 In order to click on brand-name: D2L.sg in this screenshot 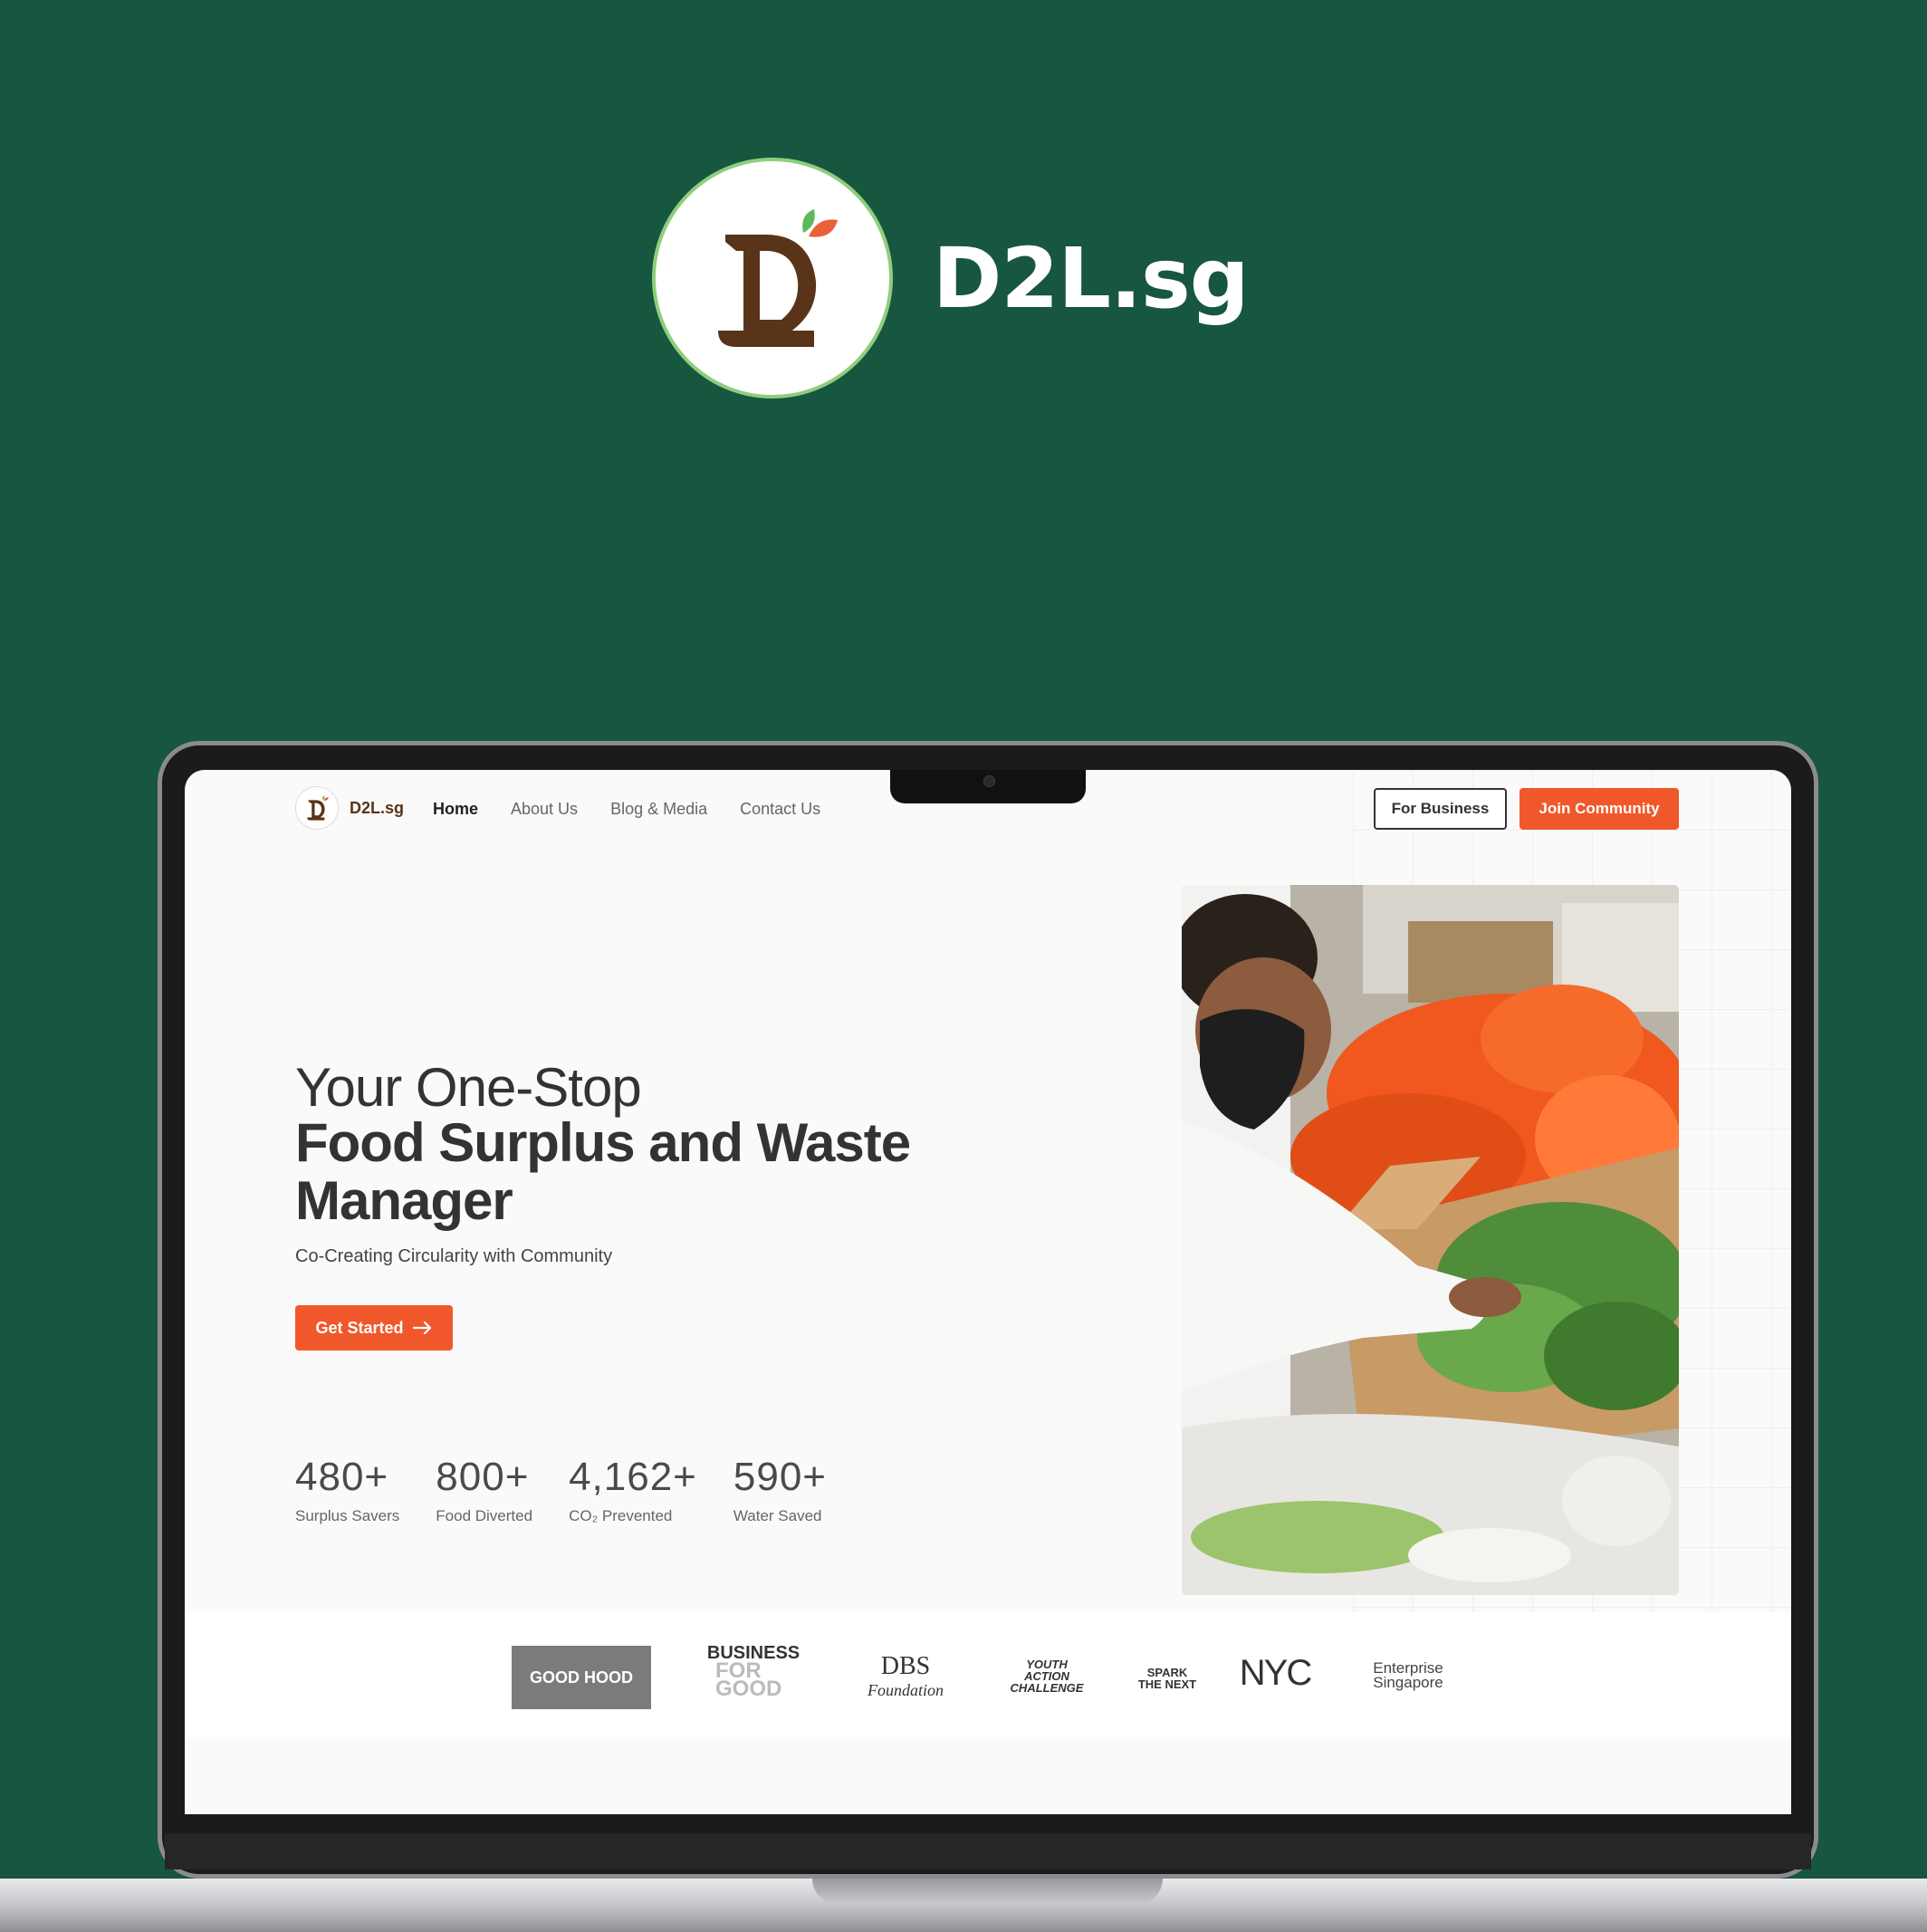, I will do `click(1092, 278)`.